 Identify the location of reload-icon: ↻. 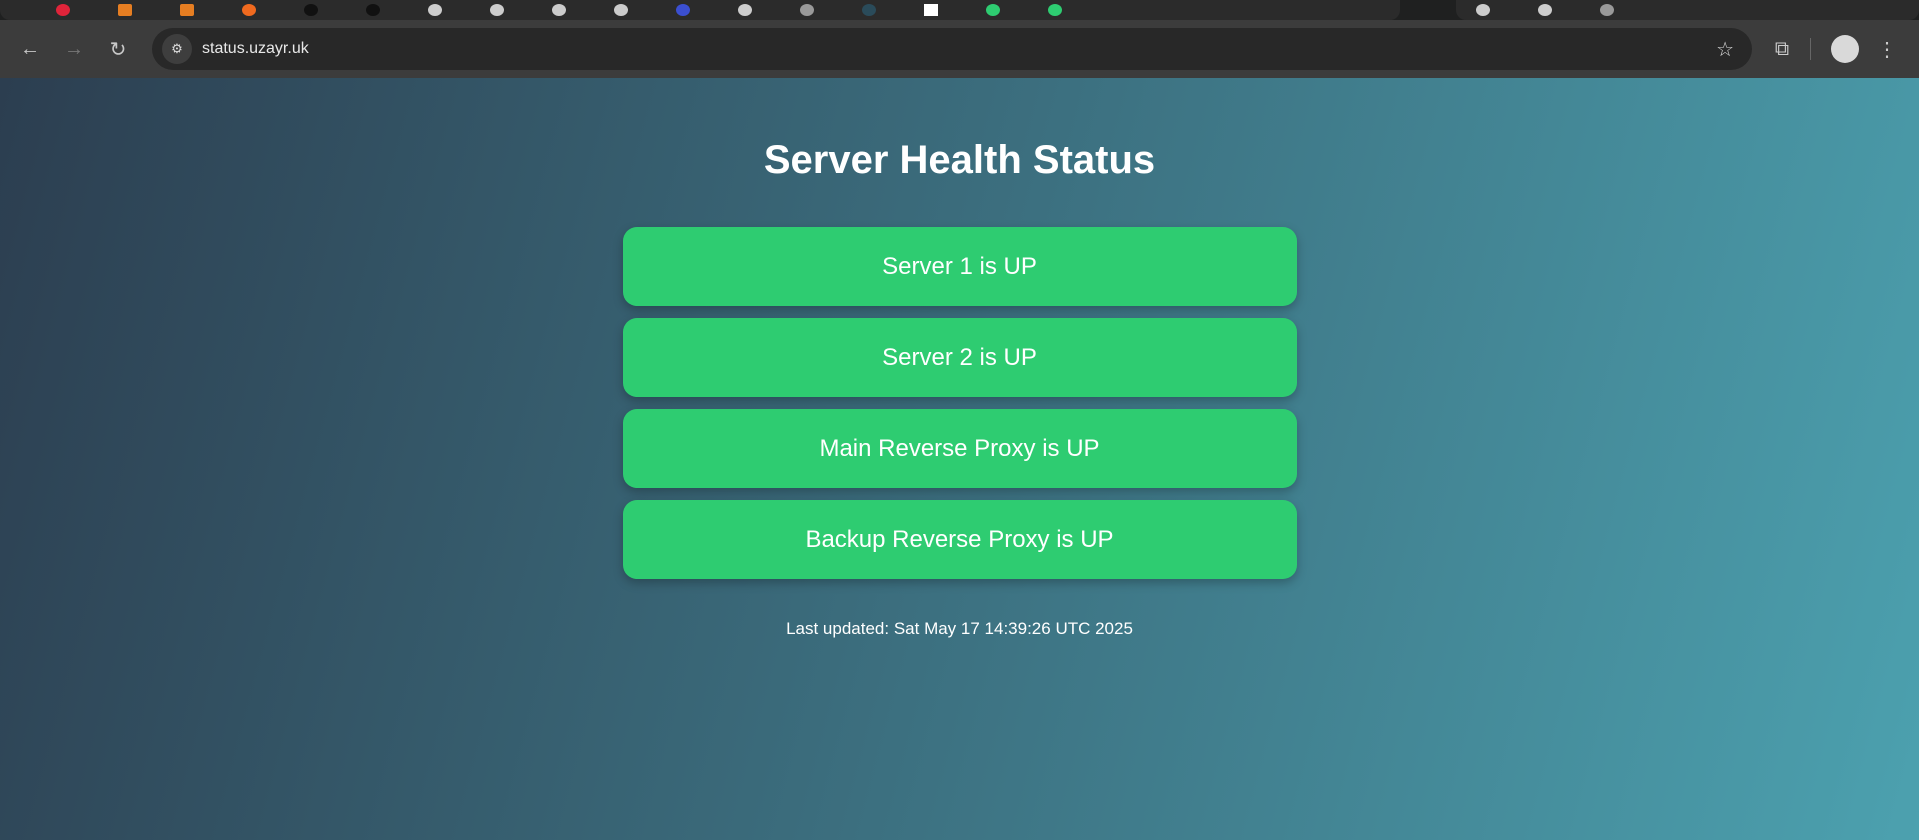
(118, 49).